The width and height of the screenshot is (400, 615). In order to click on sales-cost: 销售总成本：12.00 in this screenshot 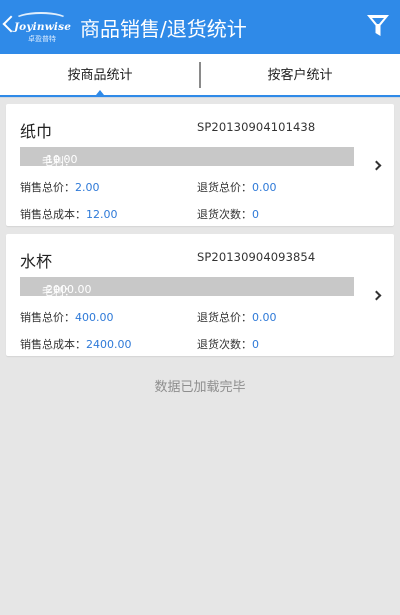, I will do `click(69, 214)`.